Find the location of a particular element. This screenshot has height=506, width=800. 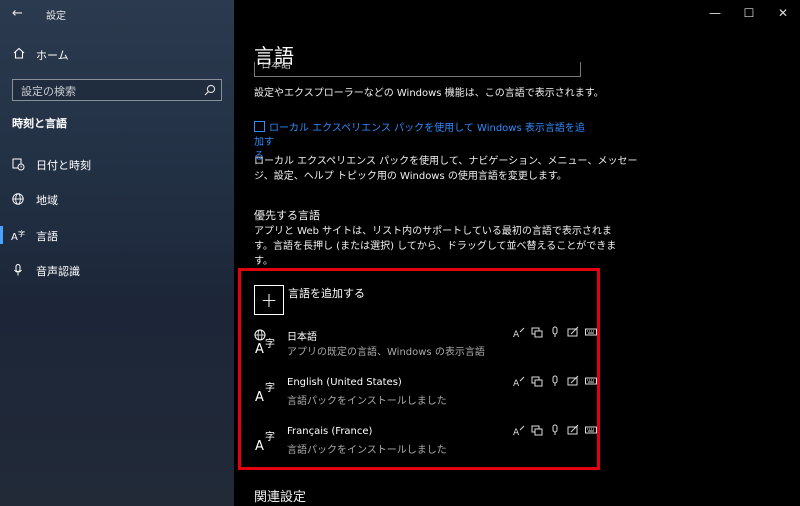

section-title: 時刻と言語 is located at coordinates (39, 123).